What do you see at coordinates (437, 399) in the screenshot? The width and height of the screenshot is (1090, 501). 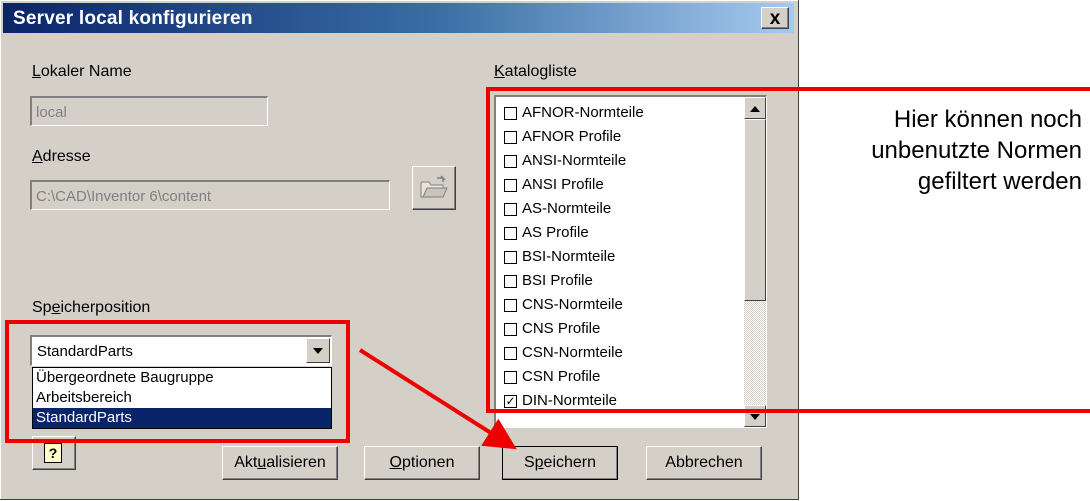 I see `annotation-arrow` at bounding box center [437, 399].